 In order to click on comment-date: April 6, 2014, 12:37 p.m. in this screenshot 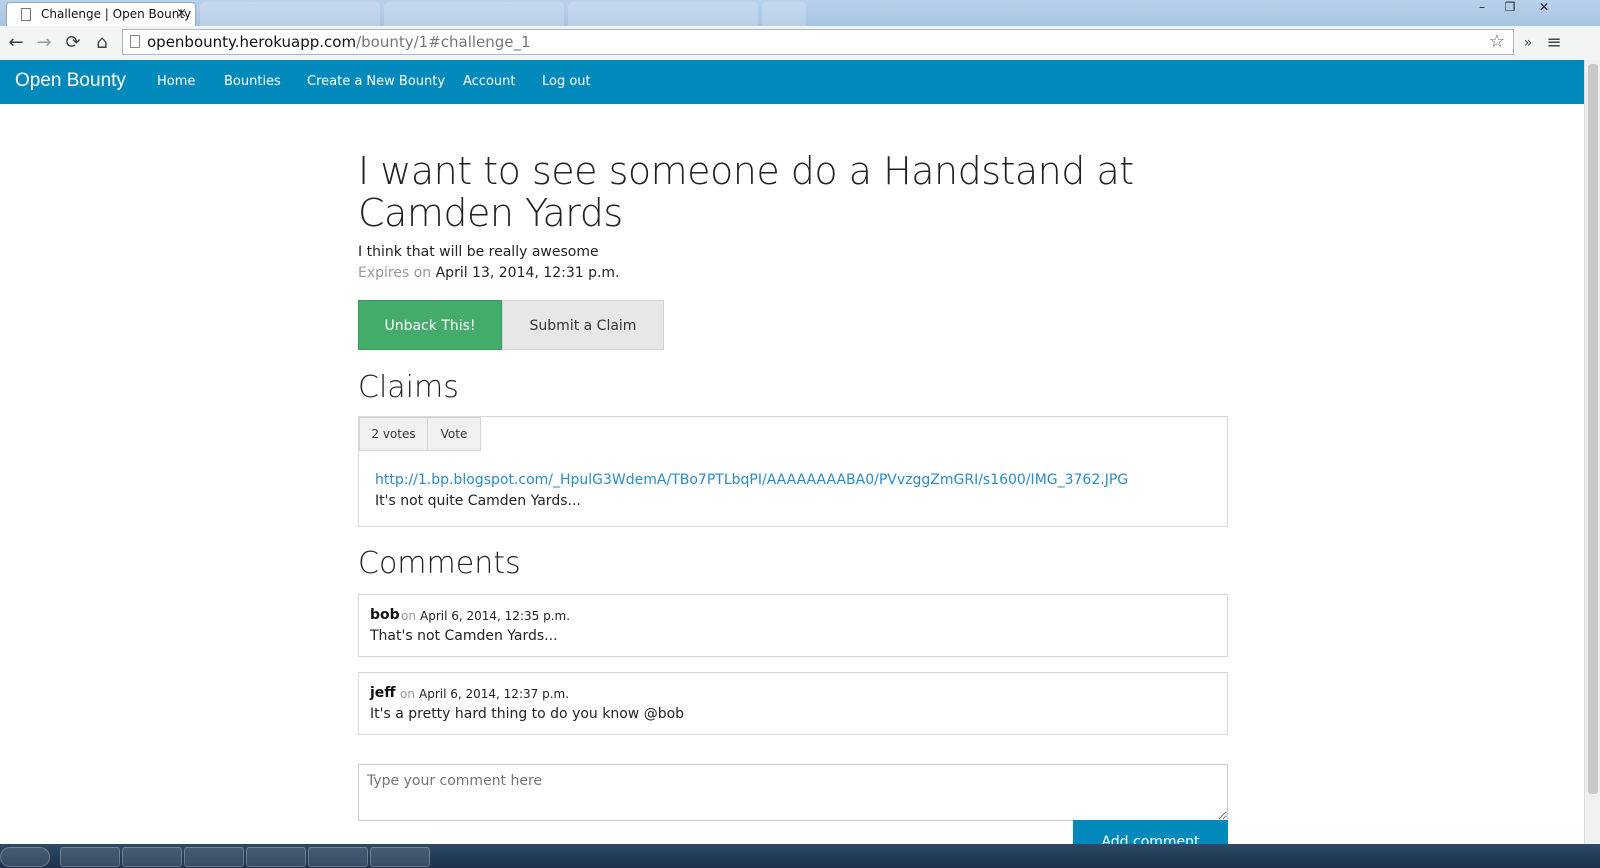, I will do `click(494, 694)`.